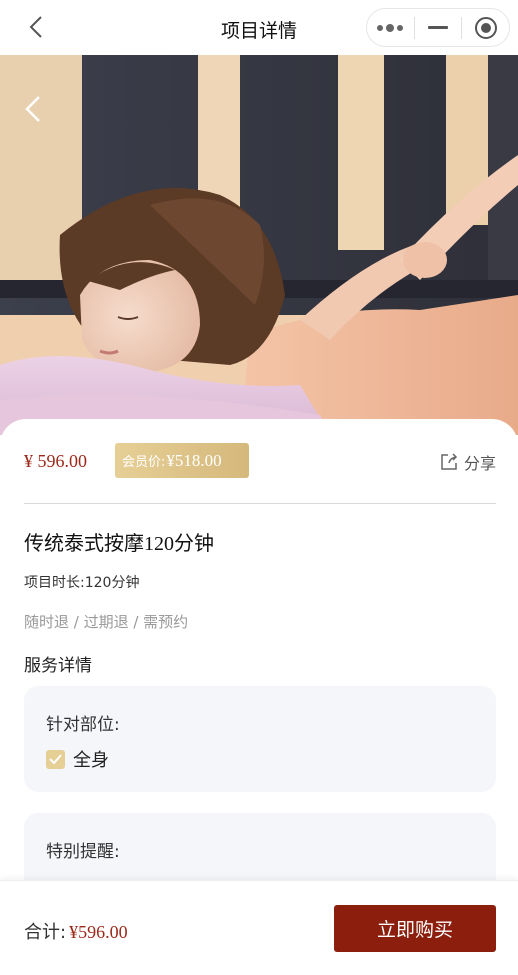 This screenshot has width=518, height=975. Describe the element at coordinates (84, 543) in the screenshot. I see `product-title-prefix: 传统泰式按摩` at that location.